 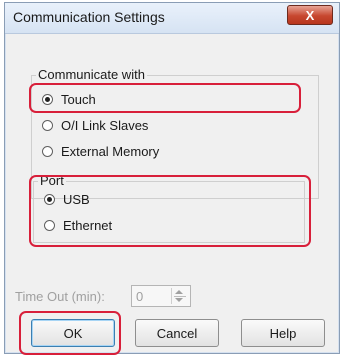 I want to click on highlight-touch, so click(x=165, y=98).